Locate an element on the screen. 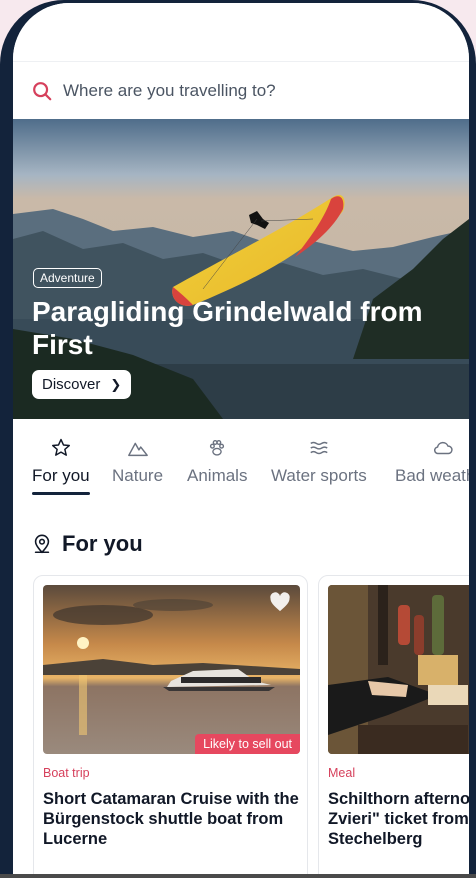  location-pin-icon is located at coordinates (42, 544).